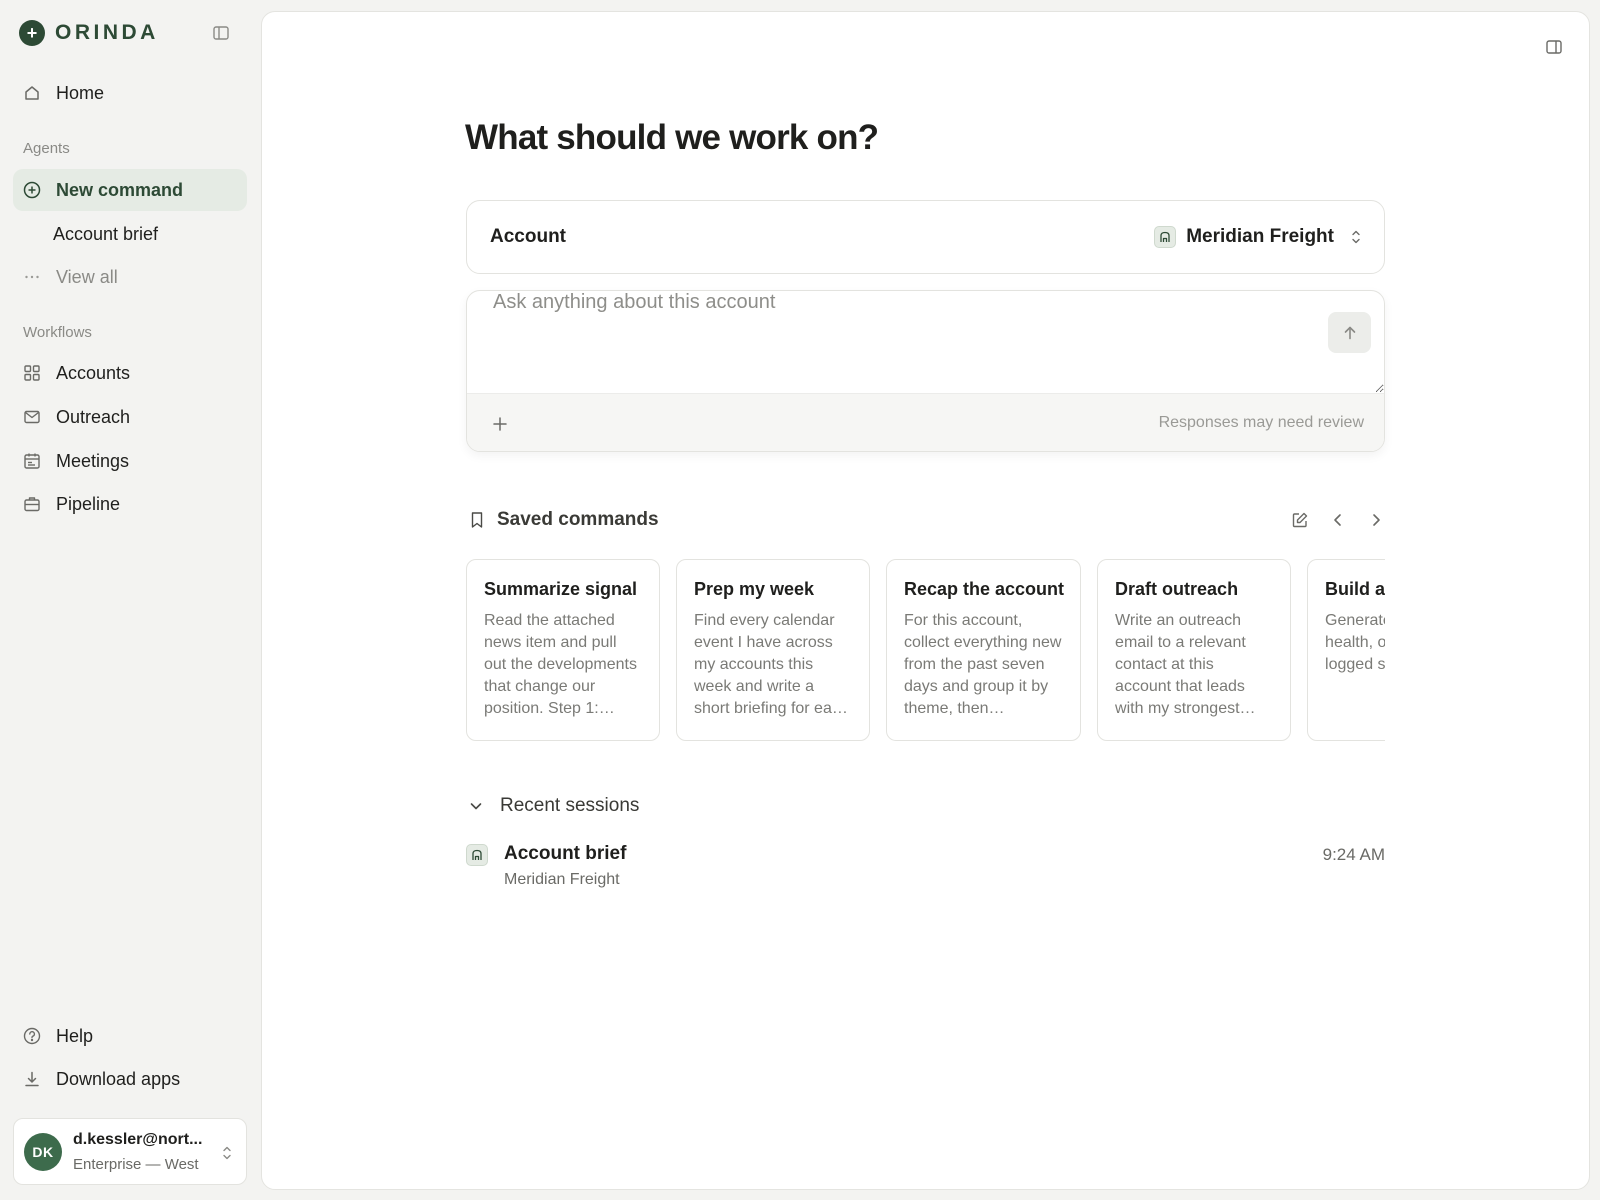 This screenshot has width=1600, height=1200. Describe the element at coordinates (1338, 520) in the screenshot. I see `chevron-left-icon` at that location.